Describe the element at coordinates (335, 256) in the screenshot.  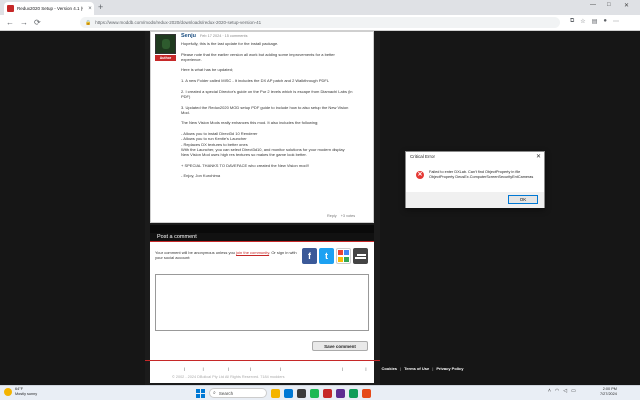
I see `social-login-buttons: f t` at that location.